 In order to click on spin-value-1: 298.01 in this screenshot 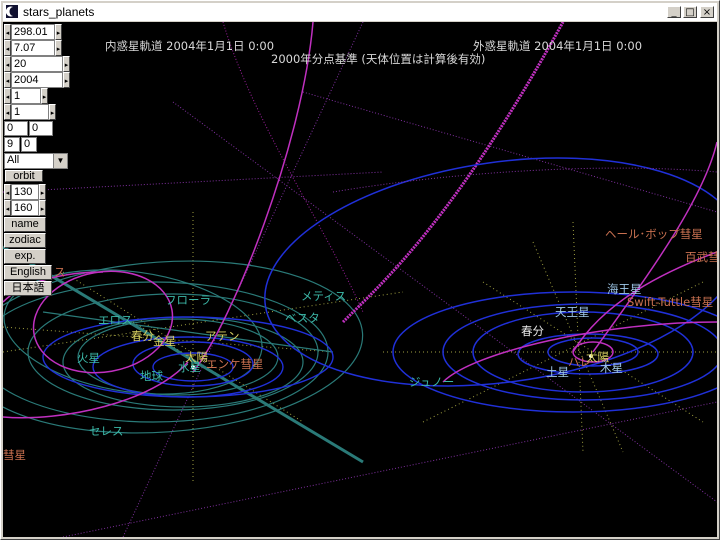, I will do `click(33, 32)`.